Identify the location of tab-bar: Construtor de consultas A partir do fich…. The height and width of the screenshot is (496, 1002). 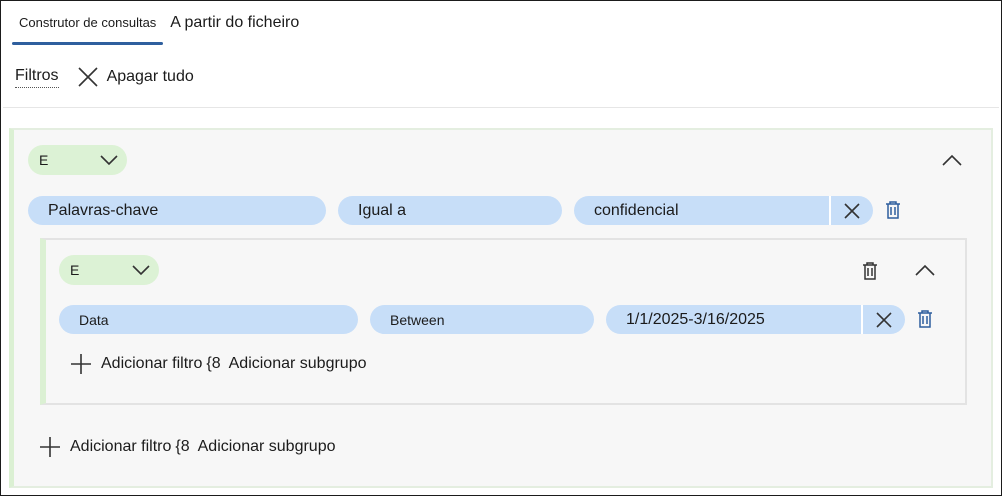
(159, 28).